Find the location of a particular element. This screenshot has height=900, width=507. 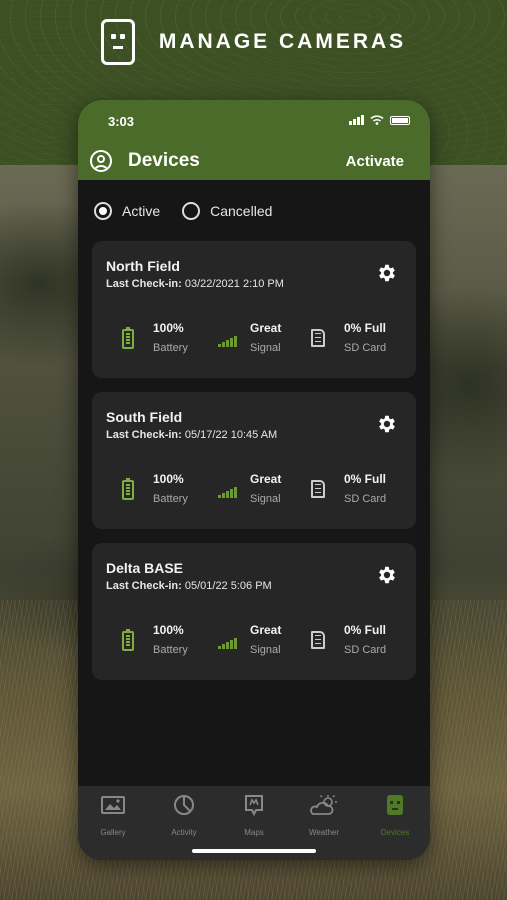

tab-activity: Activity is located at coordinates (184, 817).